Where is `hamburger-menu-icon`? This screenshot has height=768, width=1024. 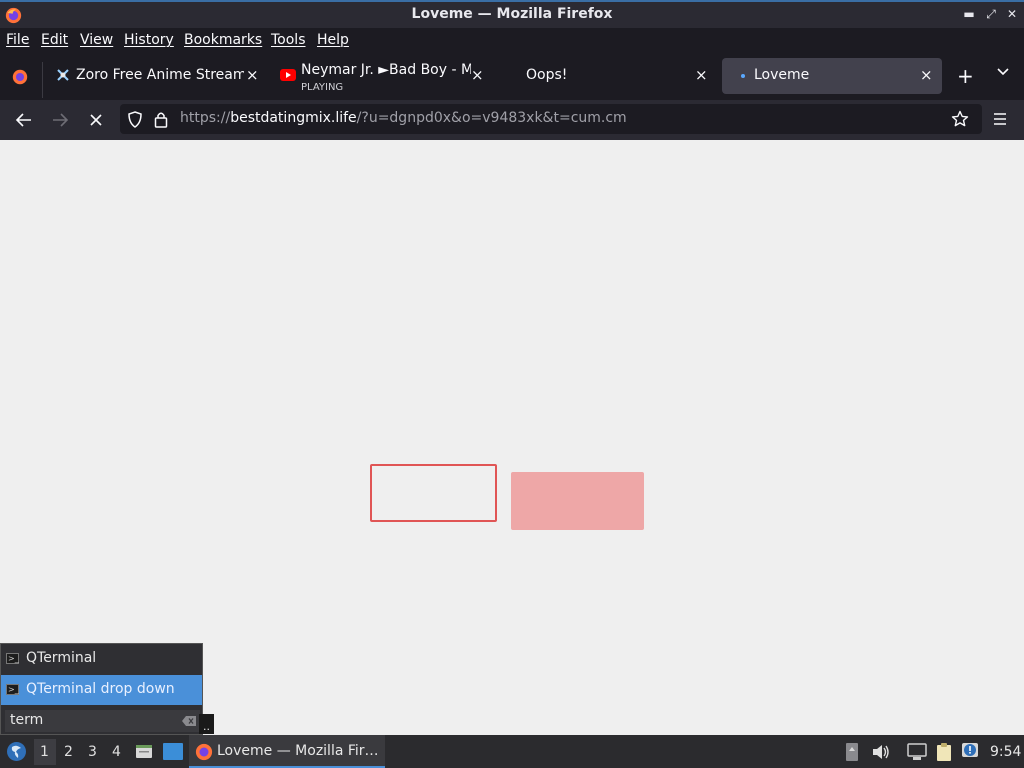
hamburger-menu-icon is located at coordinates (1000, 119).